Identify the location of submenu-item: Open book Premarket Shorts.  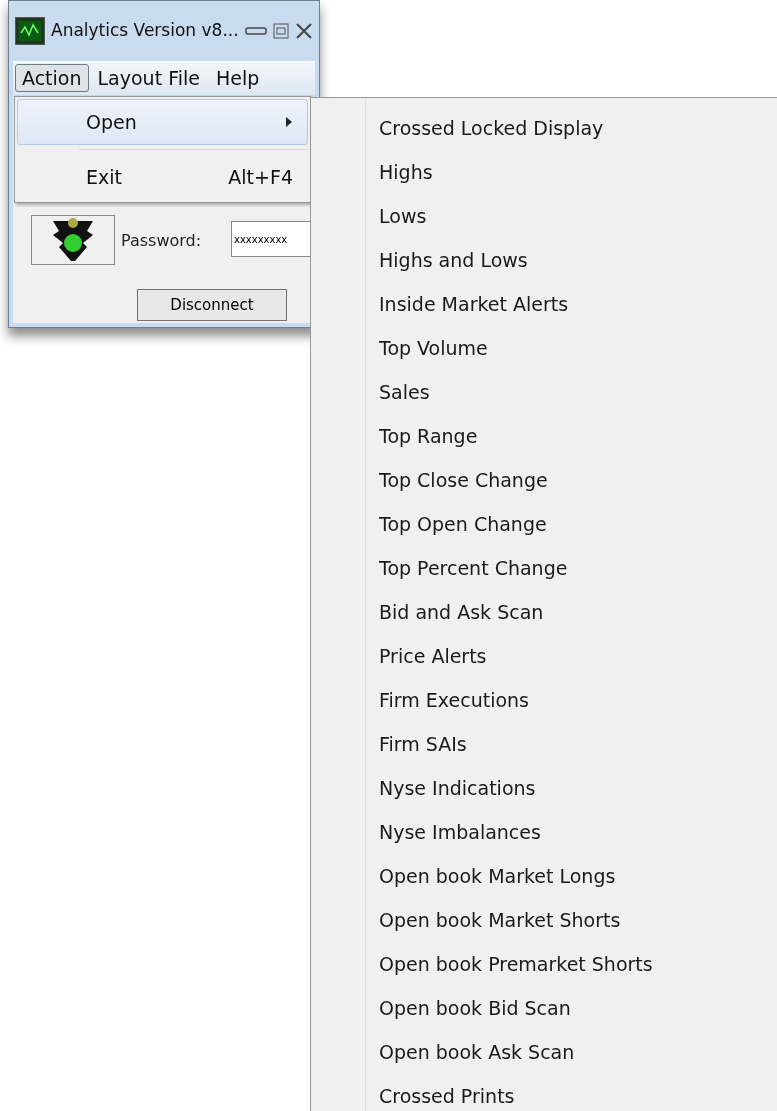
(544, 963).